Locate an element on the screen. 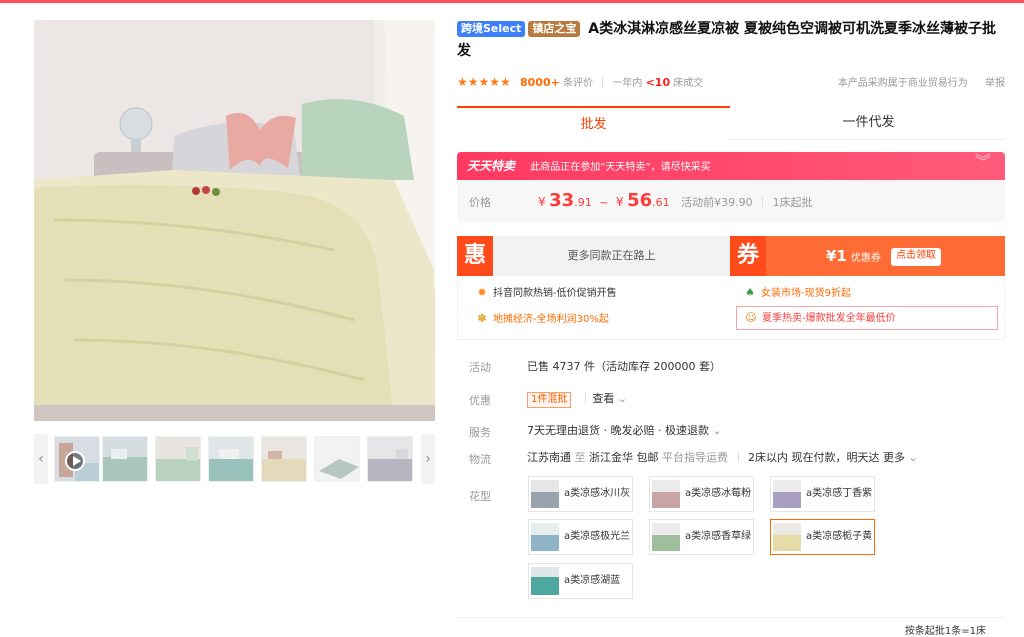 Image resolution: width=1024 pixels, height=637 pixels. sku-label: a类凉感丁香紫 is located at coordinates (839, 493).